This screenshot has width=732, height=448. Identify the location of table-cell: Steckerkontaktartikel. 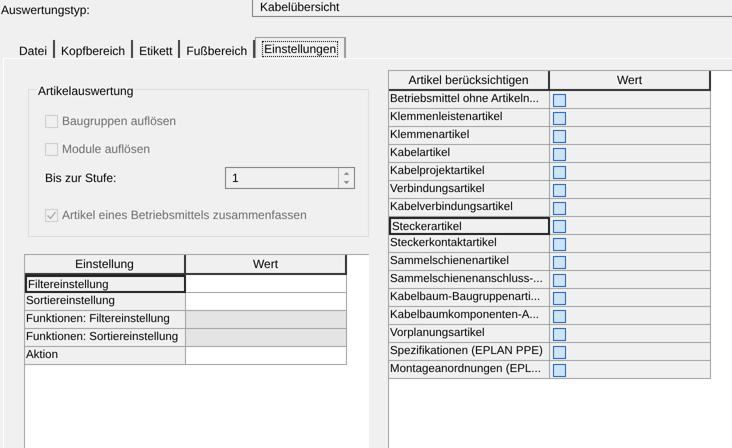
(469, 244).